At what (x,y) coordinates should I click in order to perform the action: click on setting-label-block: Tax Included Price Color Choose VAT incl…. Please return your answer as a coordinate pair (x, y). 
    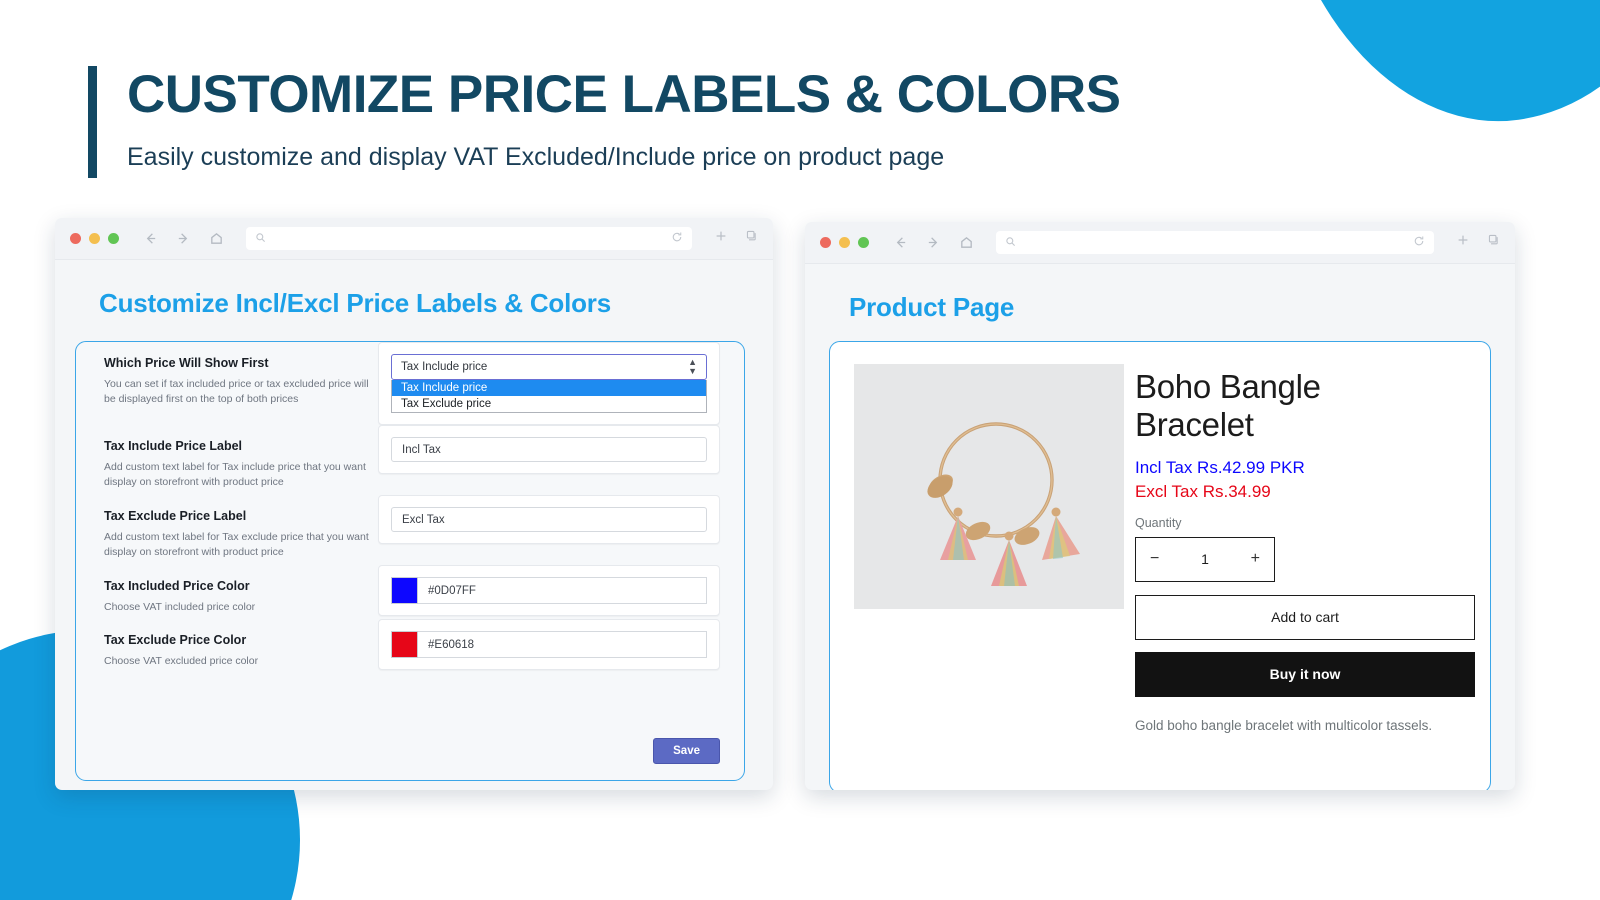
    Looking at the image, I should click on (241, 590).